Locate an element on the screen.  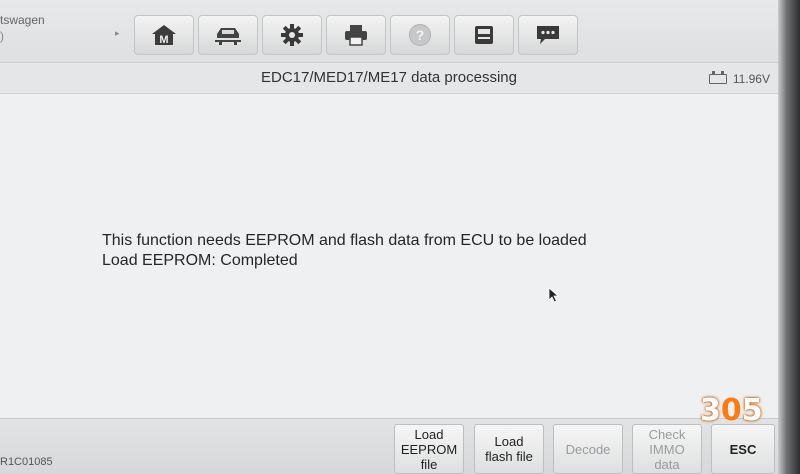
print-button is located at coordinates (356, 35).